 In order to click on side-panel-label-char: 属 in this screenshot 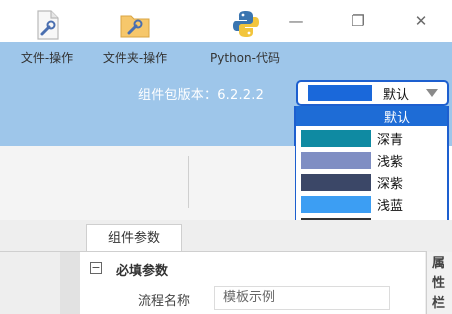, I will do `click(439, 263)`.